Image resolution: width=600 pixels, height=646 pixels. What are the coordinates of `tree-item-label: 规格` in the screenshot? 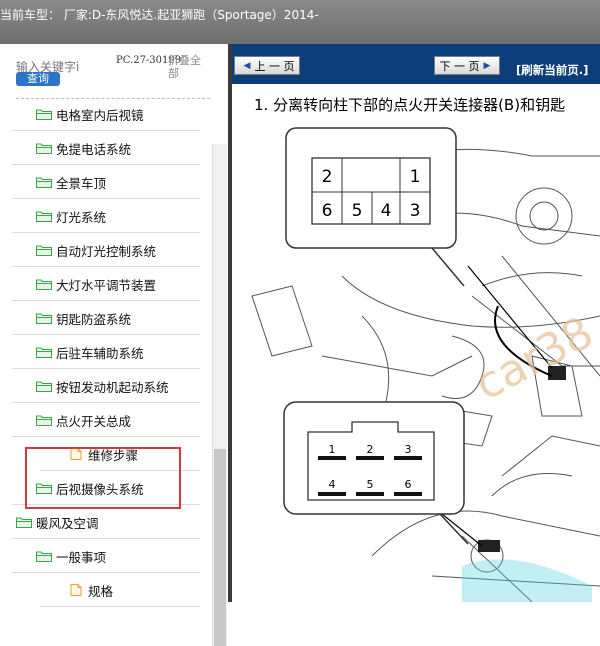 It's located at (101, 591).